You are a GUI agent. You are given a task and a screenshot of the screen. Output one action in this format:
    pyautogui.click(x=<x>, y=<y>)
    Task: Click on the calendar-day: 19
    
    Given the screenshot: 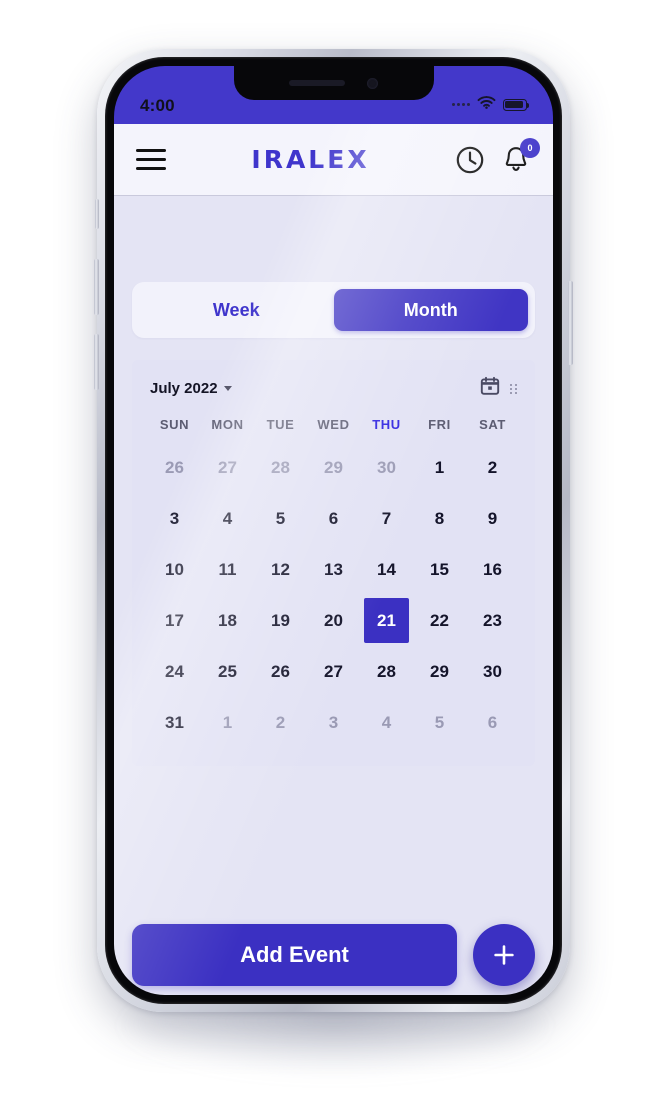 What is the action you would take?
    pyautogui.click(x=280, y=620)
    